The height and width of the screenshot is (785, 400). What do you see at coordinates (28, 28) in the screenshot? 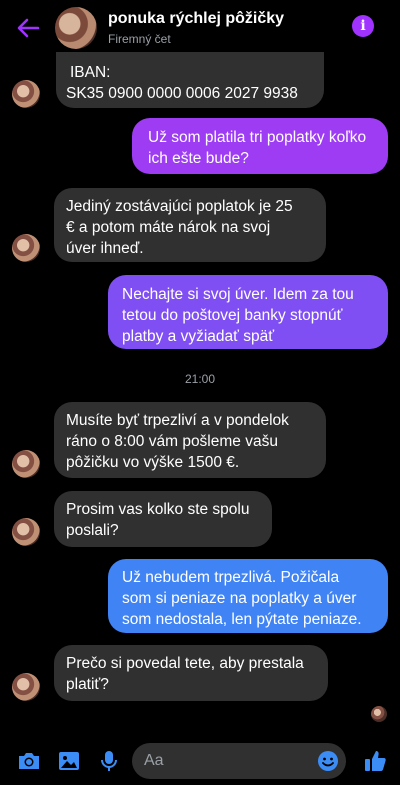
I see `back-arrow-icon` at bounding box center [28, 28].